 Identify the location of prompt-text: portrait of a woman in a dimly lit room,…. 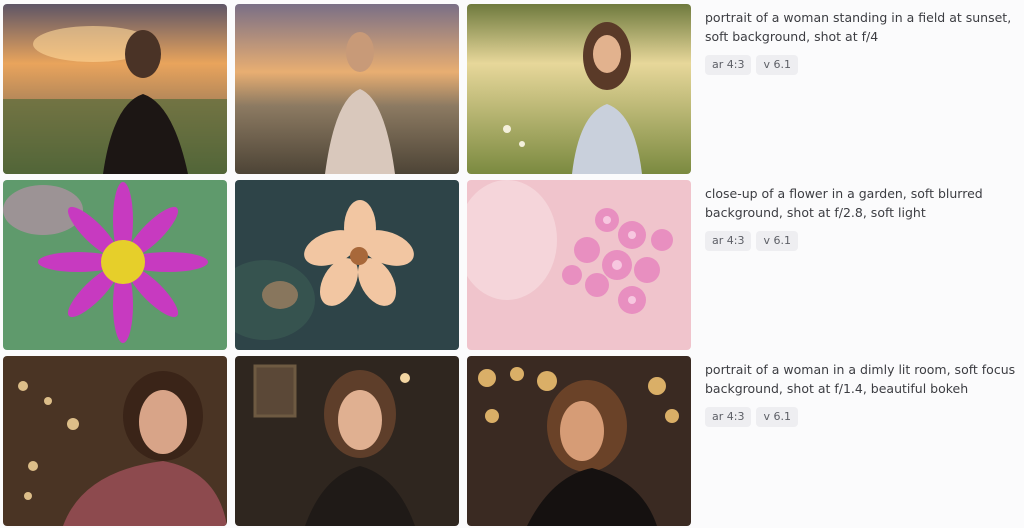
(862, 379).